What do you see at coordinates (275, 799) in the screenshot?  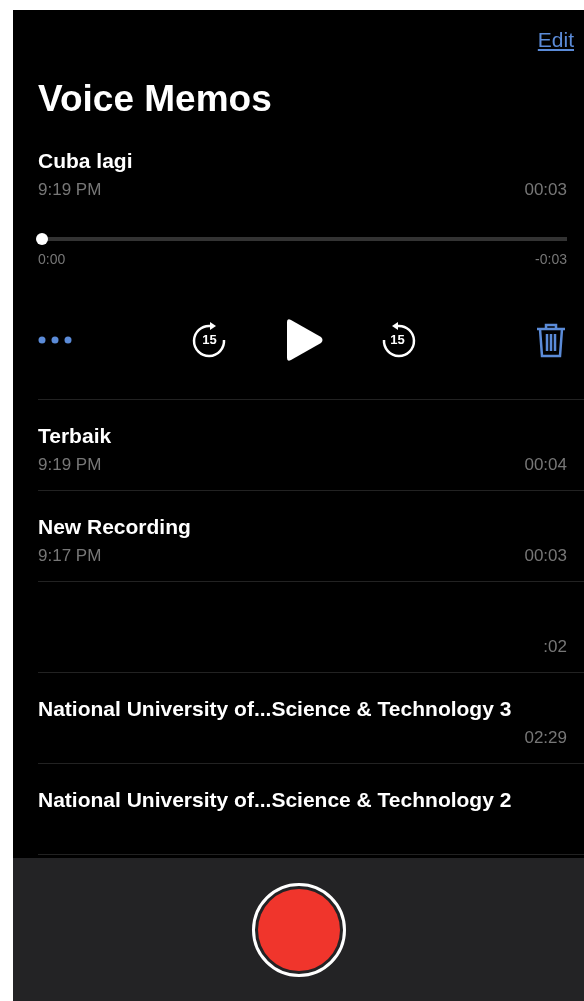 I see `recording-name: National University of...Science & Technology 2` at bounding box center [275, 799].